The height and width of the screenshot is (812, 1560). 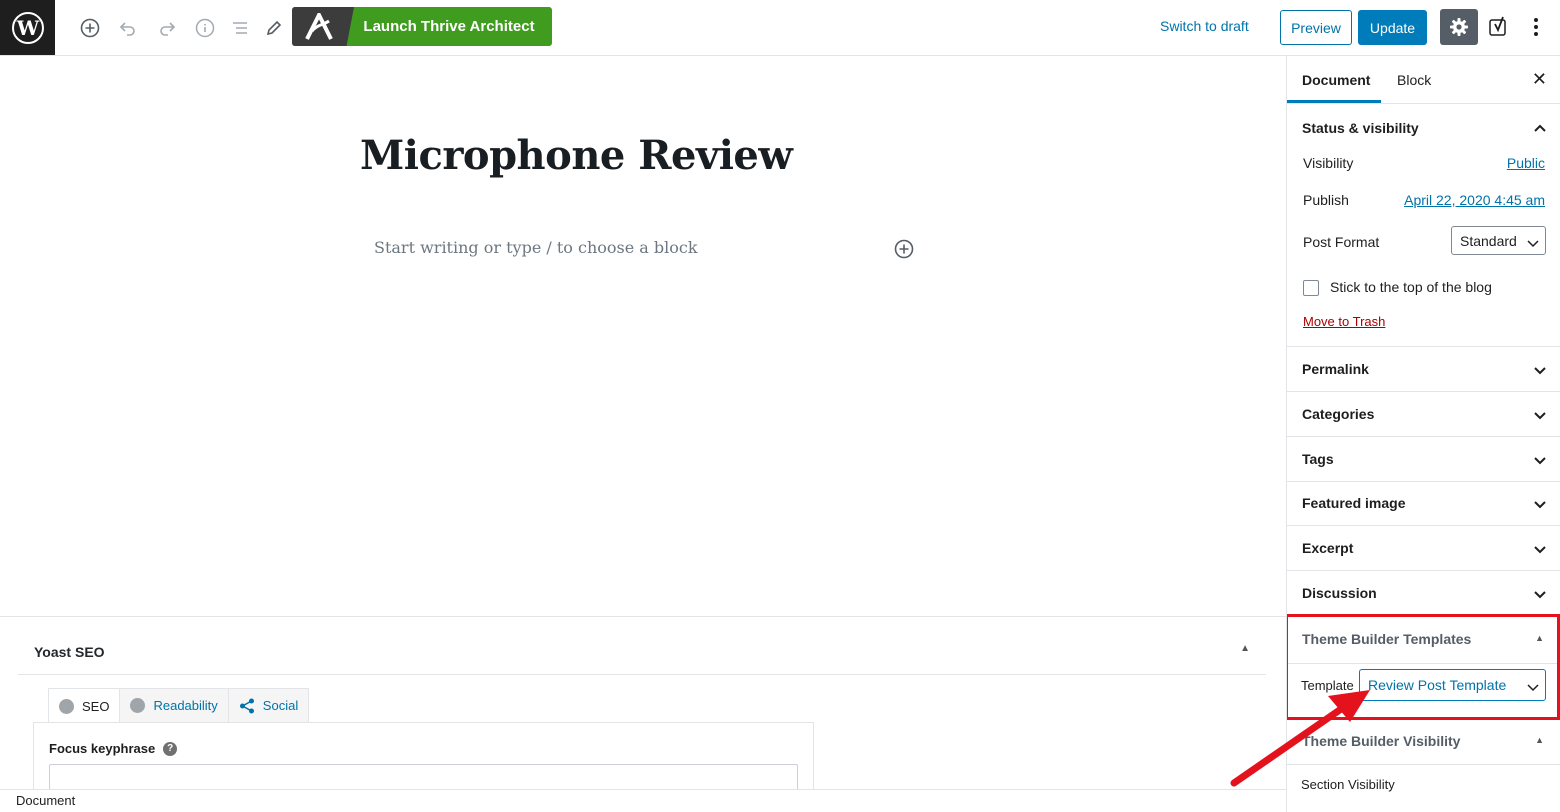 I want to click on inline-add-block-icon, so click(x=904, y=249).